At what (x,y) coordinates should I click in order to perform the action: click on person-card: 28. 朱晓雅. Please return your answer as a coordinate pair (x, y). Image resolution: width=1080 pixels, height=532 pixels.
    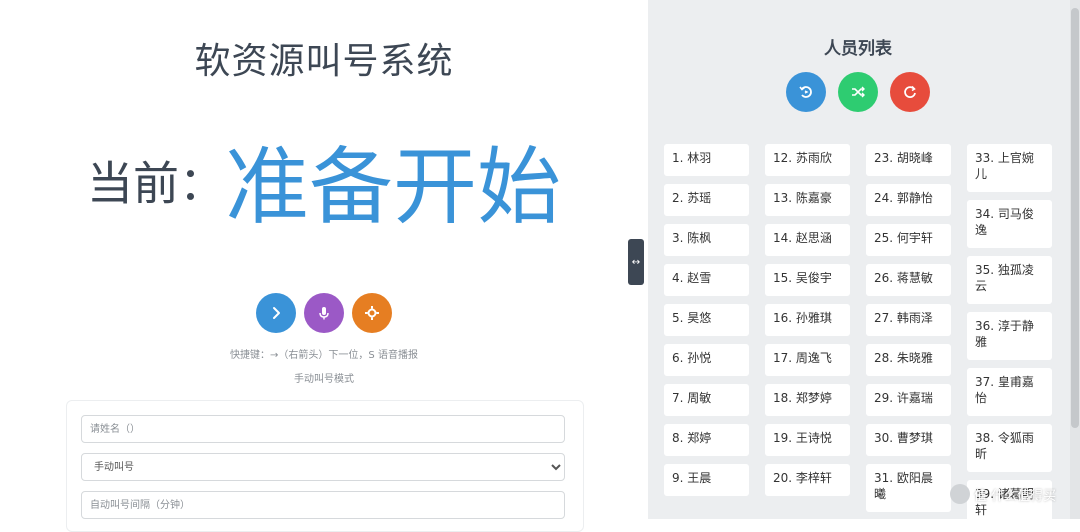
    Looking at the image, I should click on (908, 360).